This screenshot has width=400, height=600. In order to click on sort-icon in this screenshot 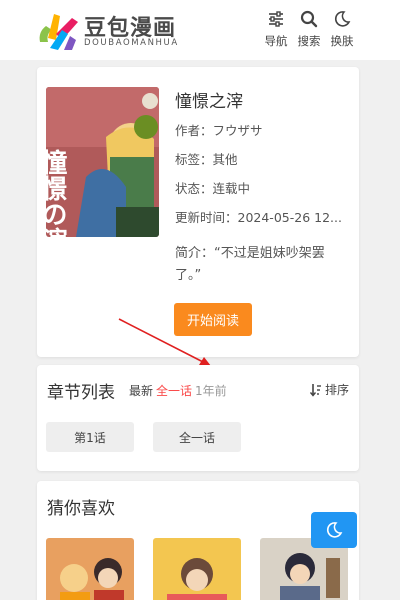, I will do `click(315, 390)`.